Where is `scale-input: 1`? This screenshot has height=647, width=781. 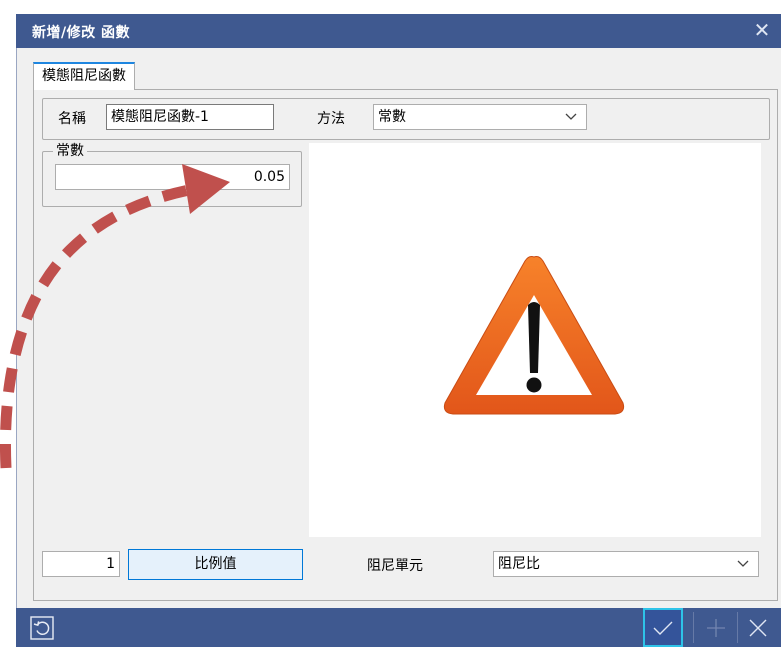
scale-input: 1 is located at coordinates (81, 564).